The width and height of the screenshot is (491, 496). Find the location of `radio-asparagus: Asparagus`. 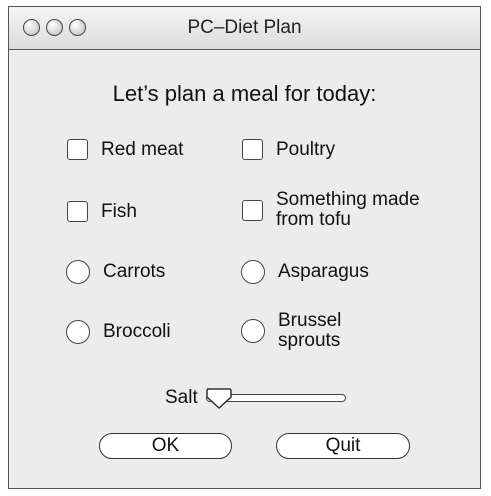

radio-asparagus: Asparagus is located at coordinates (305, 272).